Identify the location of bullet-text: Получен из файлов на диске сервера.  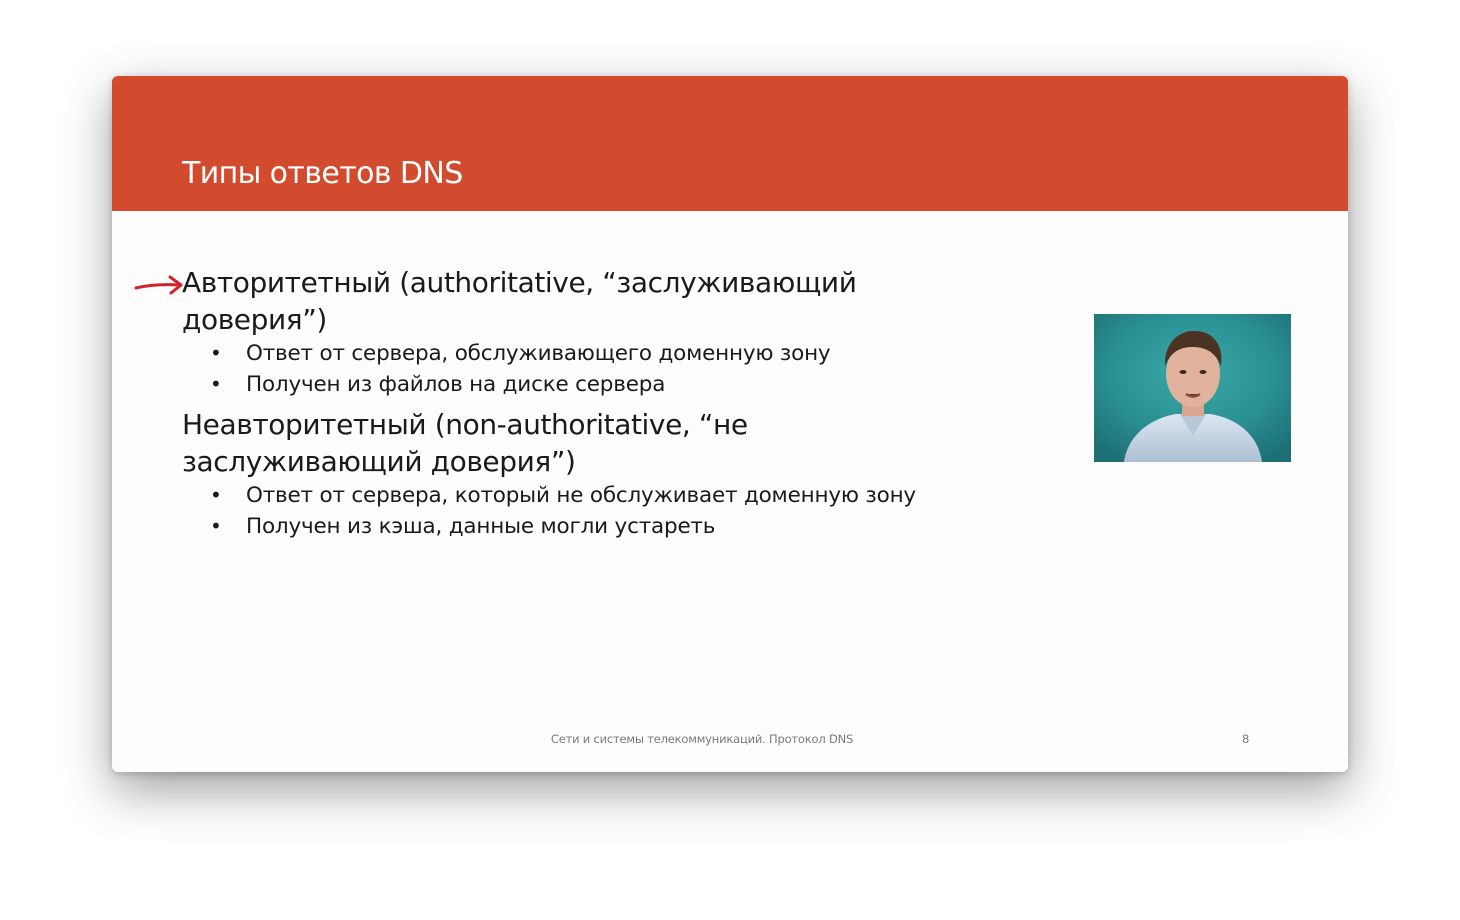
(456, 384).